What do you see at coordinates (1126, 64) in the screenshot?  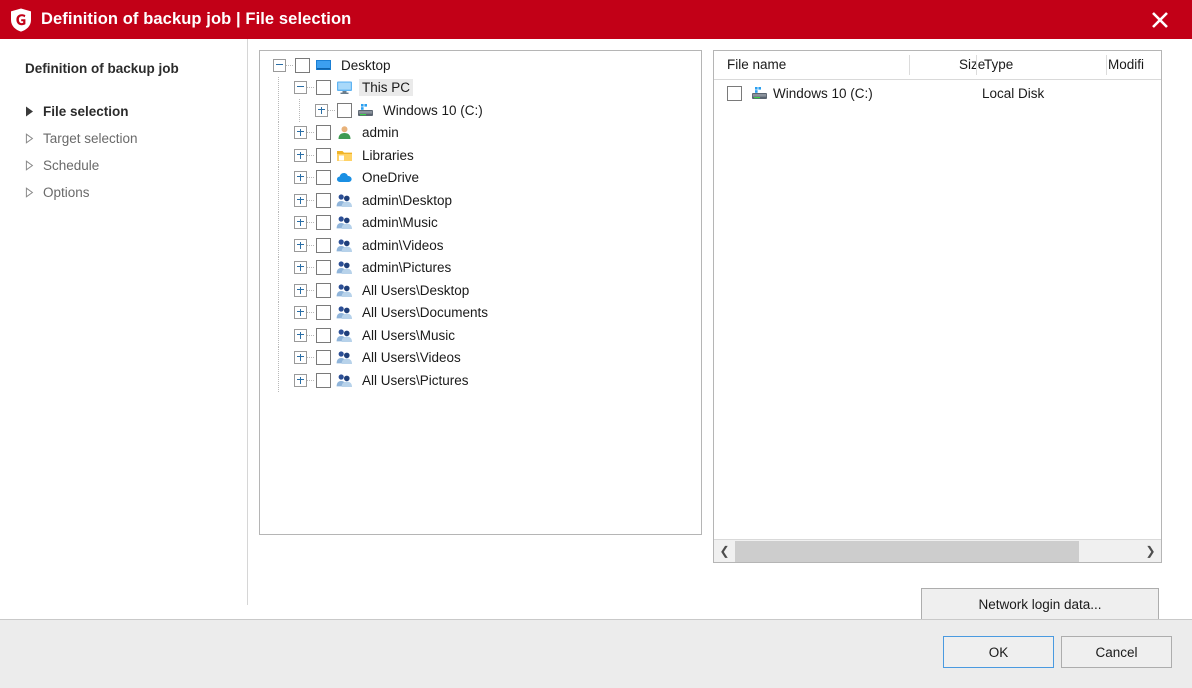 I see `column-header-modifi: Modifi` at bounding box center [1126, 64].